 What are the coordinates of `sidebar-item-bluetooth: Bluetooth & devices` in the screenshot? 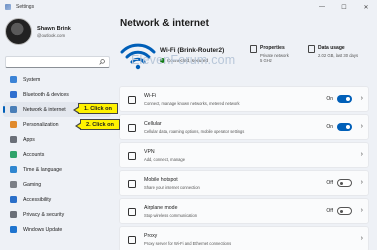 It's located at (57, 94).